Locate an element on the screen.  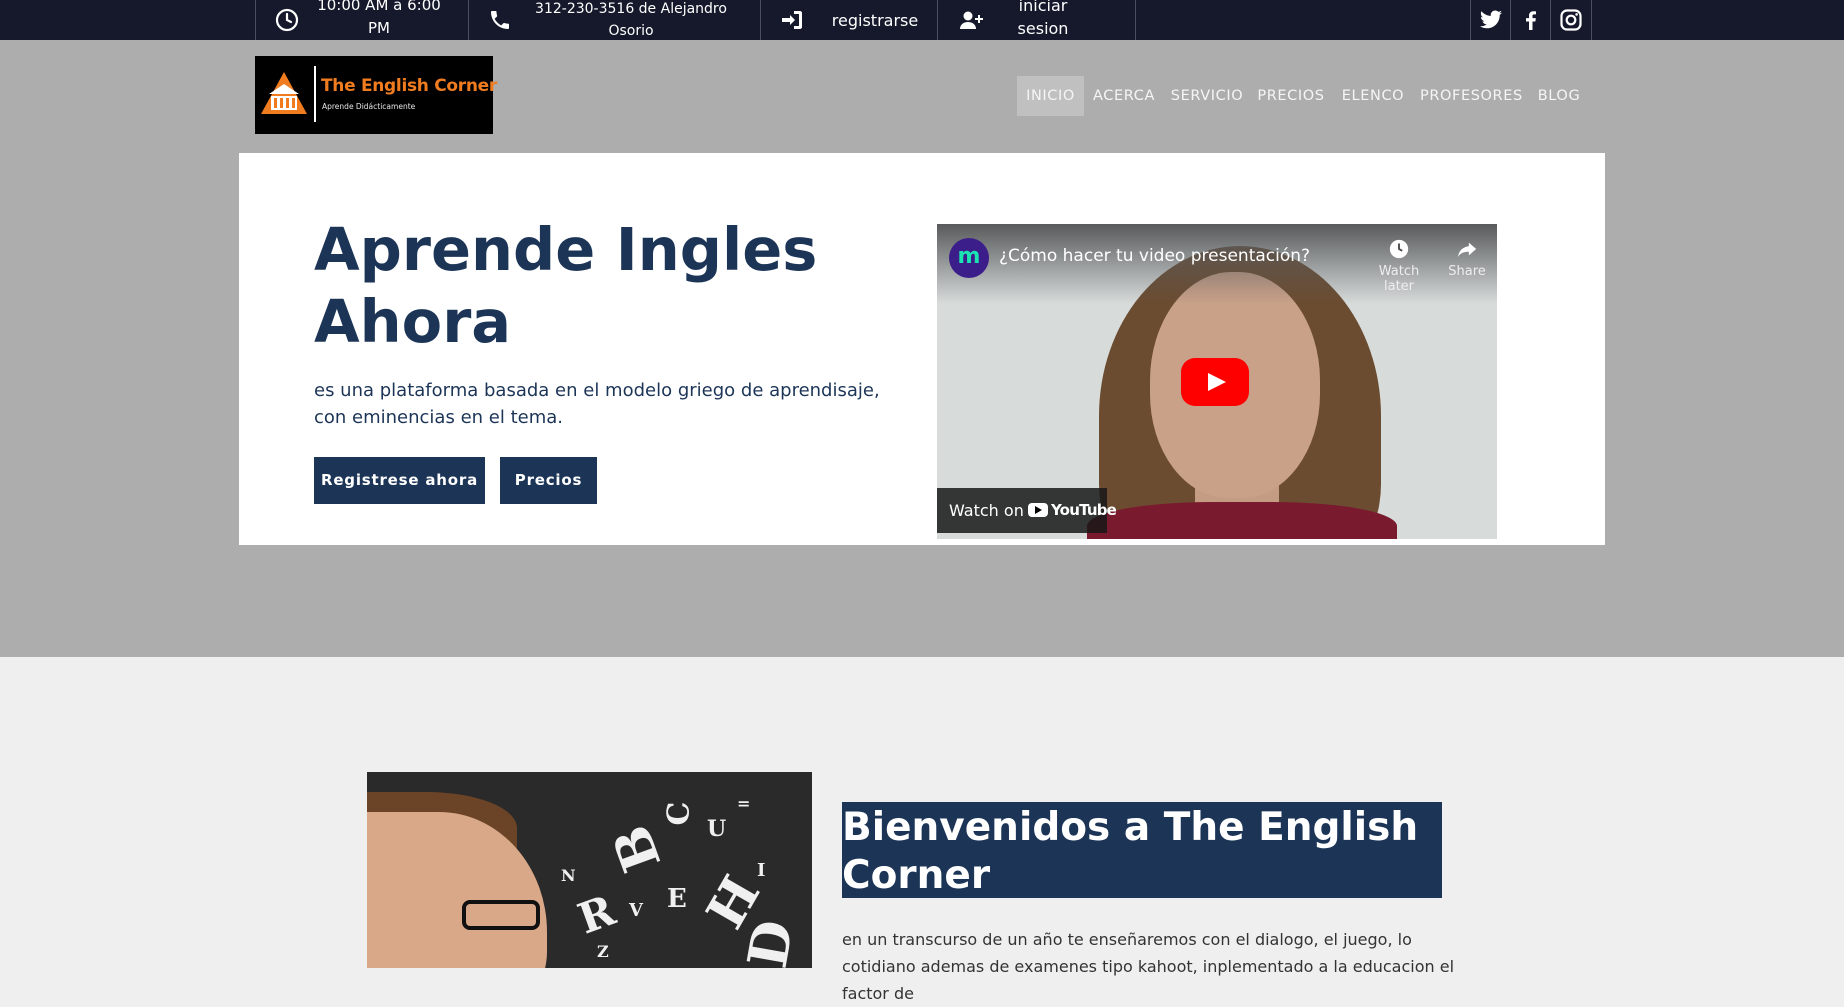
nav-precios: PRECIOS is located at coordinates (1291, 96).